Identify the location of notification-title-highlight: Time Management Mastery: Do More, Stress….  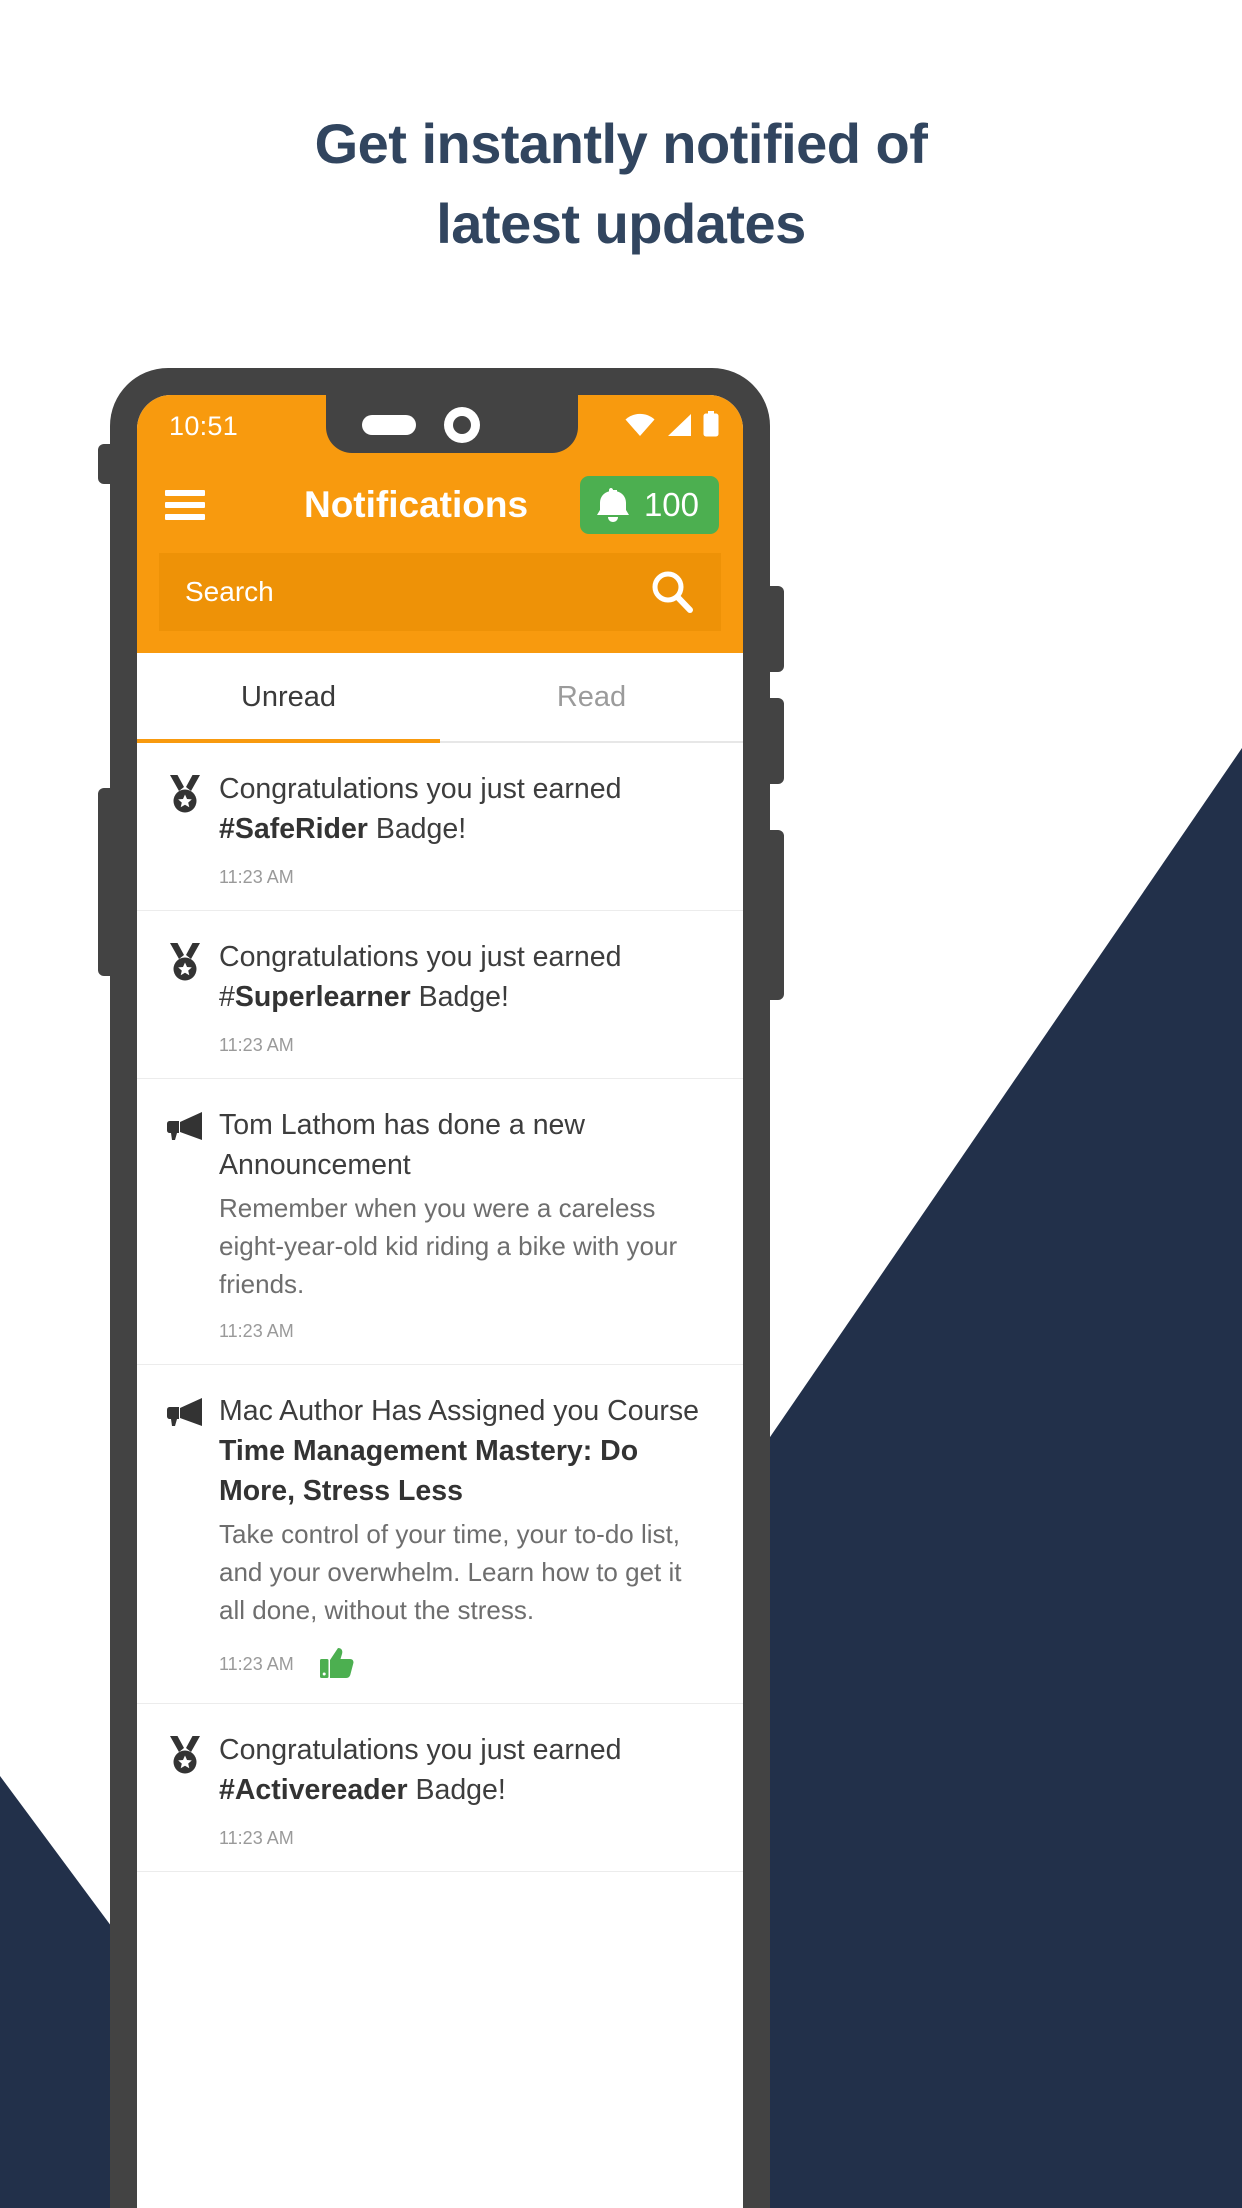
(429, 1471).